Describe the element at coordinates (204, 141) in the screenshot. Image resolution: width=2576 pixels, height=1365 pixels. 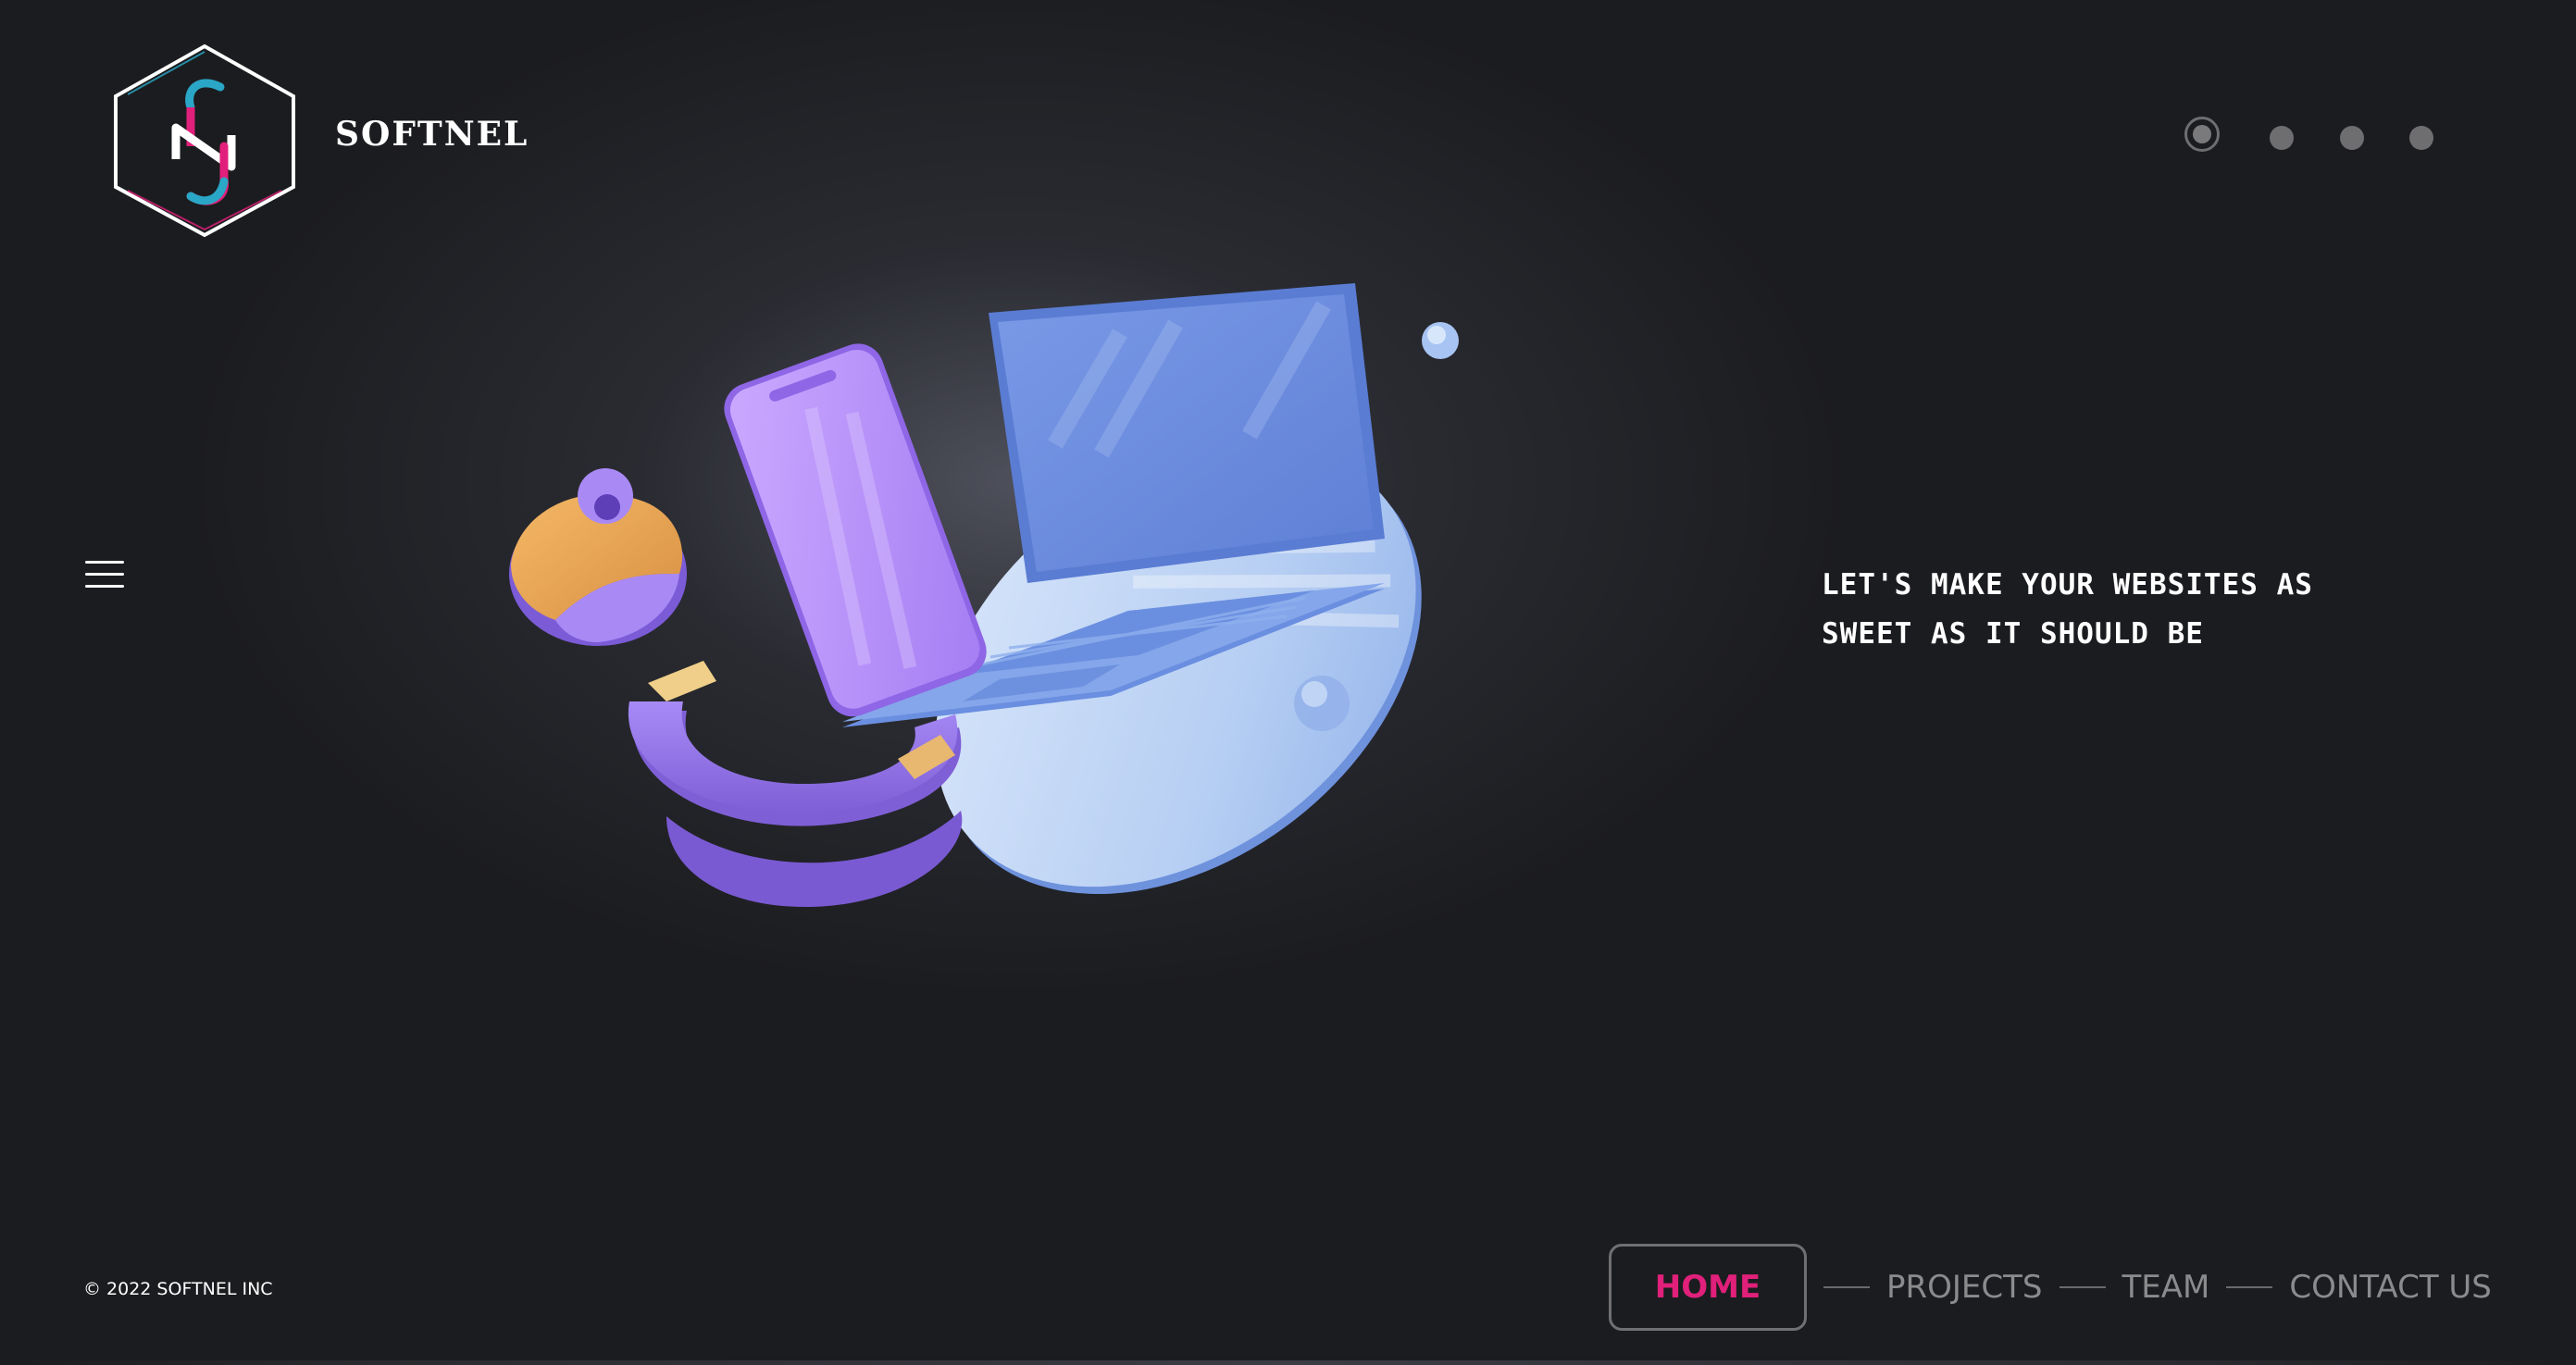
I see `softnel-logo-icon` at that location.